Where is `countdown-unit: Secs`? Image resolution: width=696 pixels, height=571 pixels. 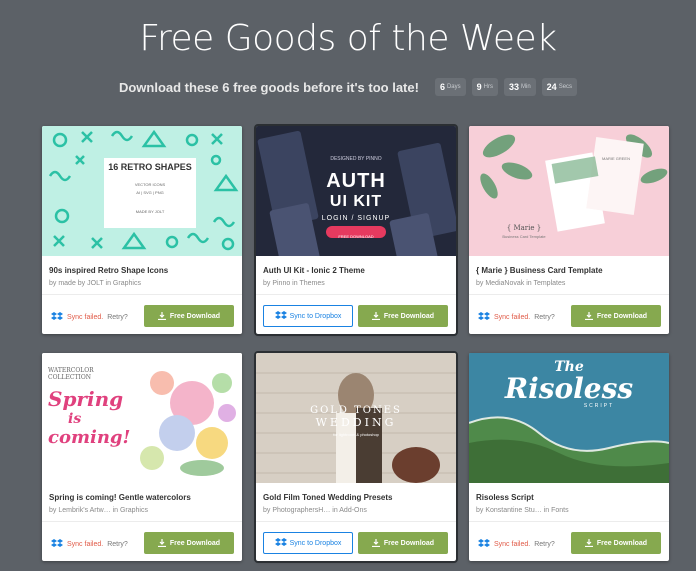
countdown-unit: Secs is located at coordinates (565, 87).